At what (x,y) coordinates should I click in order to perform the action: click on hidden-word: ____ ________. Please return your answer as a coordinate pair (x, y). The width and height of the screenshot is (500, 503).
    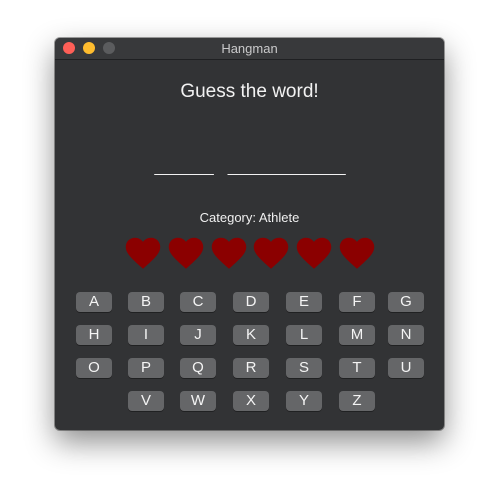
    Looking at the image, I should click on (250, 161).